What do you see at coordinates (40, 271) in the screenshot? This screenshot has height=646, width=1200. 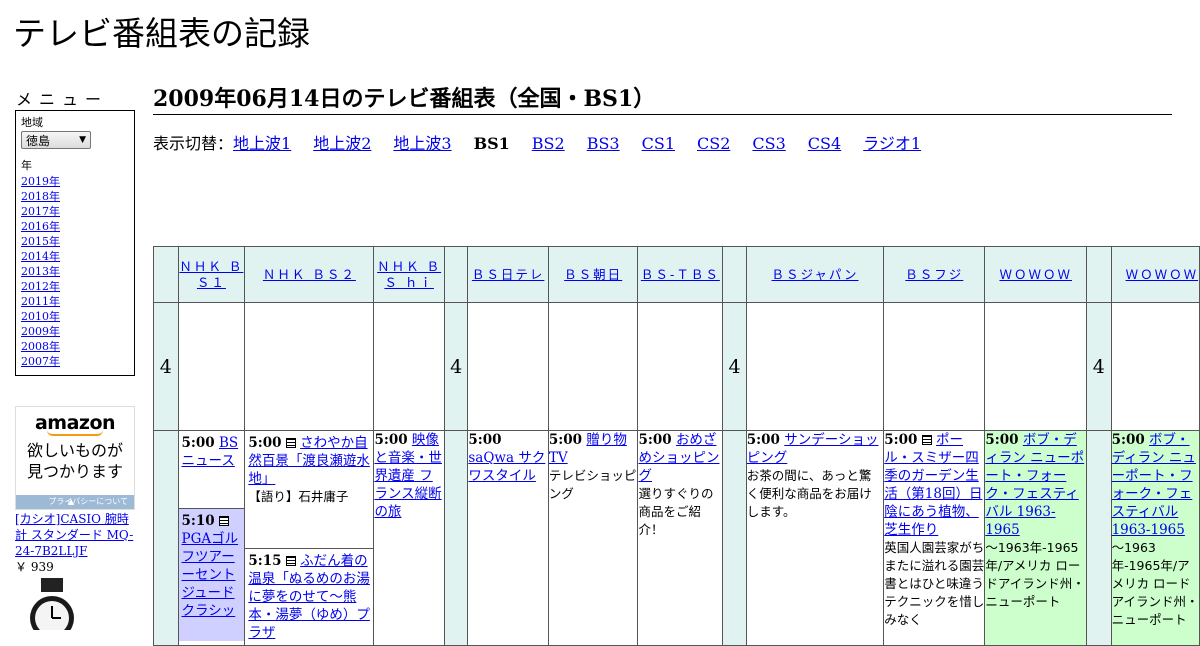 I see `year-link: 2013年` at bounding box center [40, 271].